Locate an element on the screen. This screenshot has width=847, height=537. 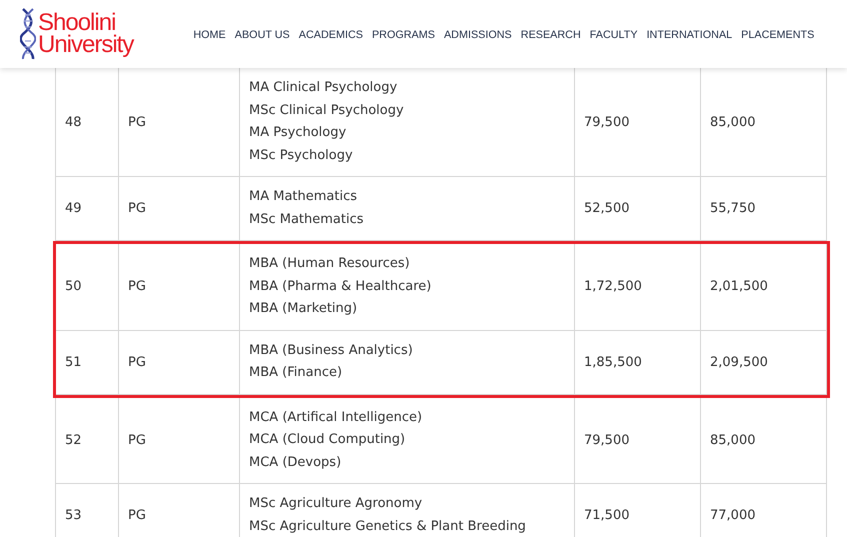
nav-link: ABOUT US is located at coordinates (262, 35).